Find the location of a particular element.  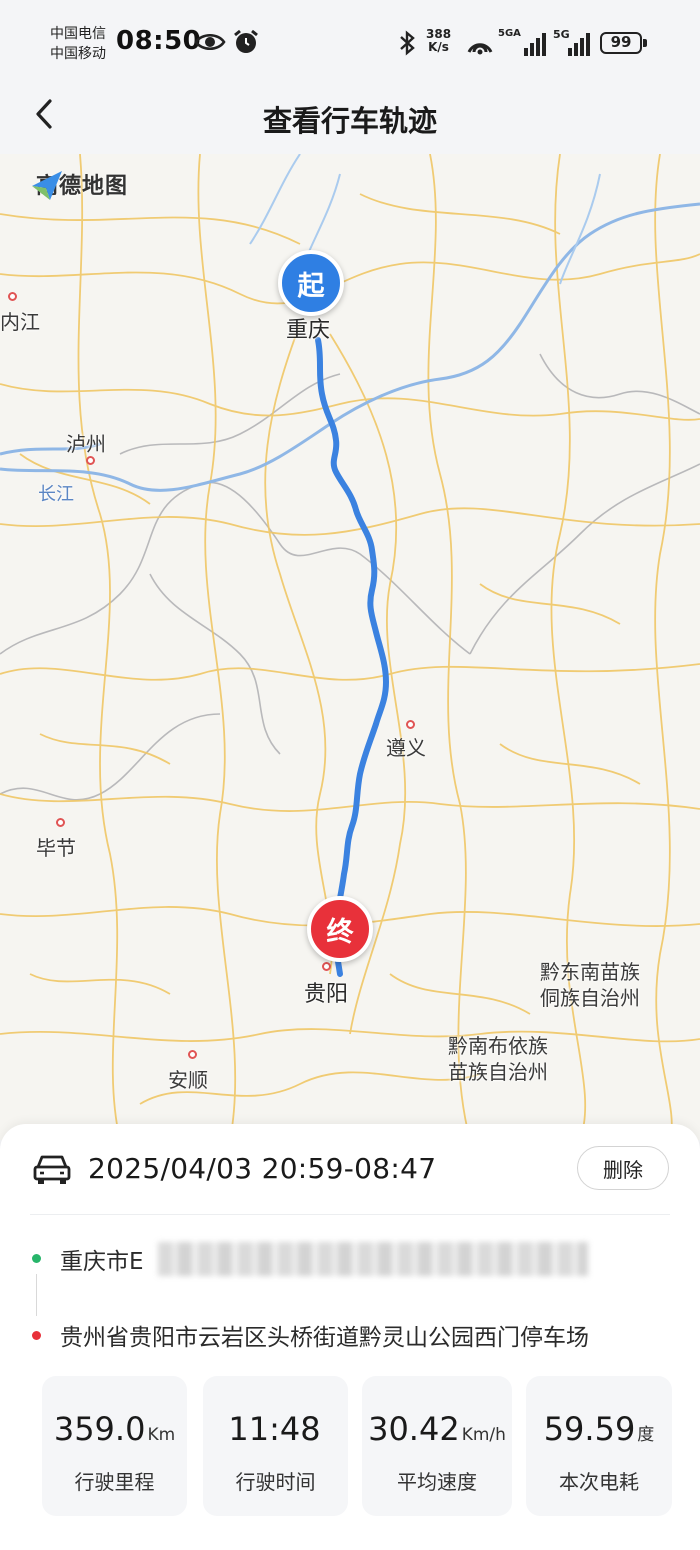

map-label-qiandongnan-1: 黔东南苗族 is located at coordinates (590, 972).